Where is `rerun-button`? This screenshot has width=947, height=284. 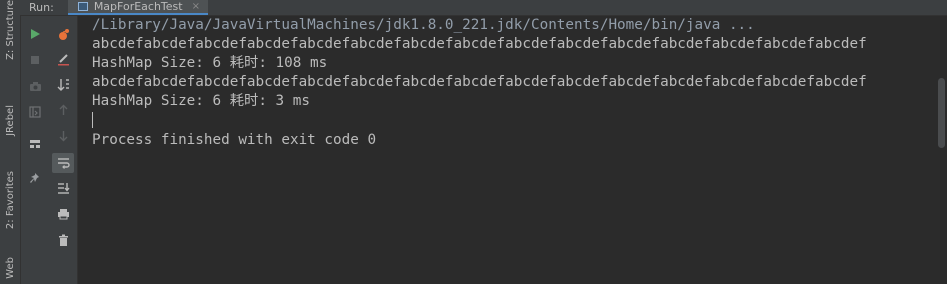 rerun-button is located at coordinates (35, 34).